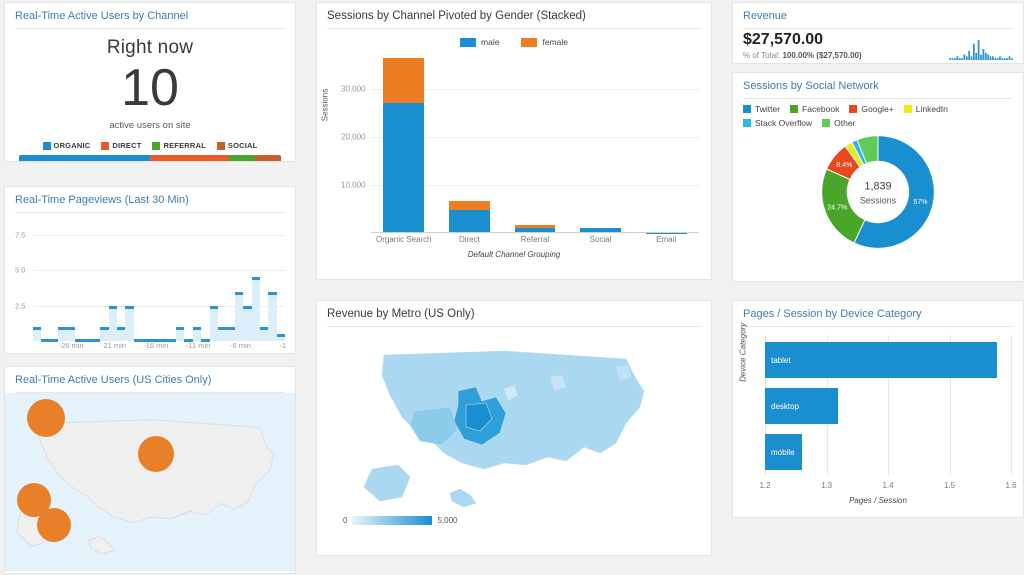  I want to click on x-tick-label: 1.4, so click(888, 485).